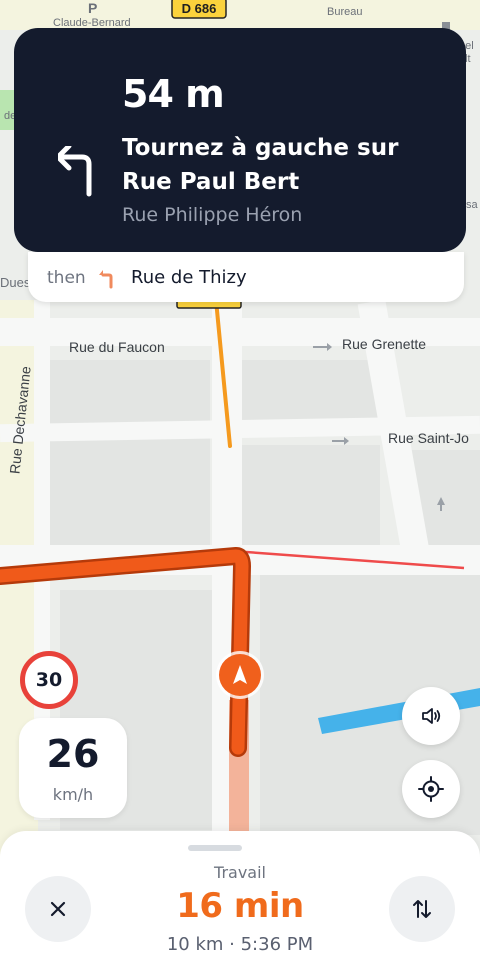  Describe the element at coordinates (384, 344) in the screenshot. I see `street-label-rue-grenette: Rue Grenette` at that location.